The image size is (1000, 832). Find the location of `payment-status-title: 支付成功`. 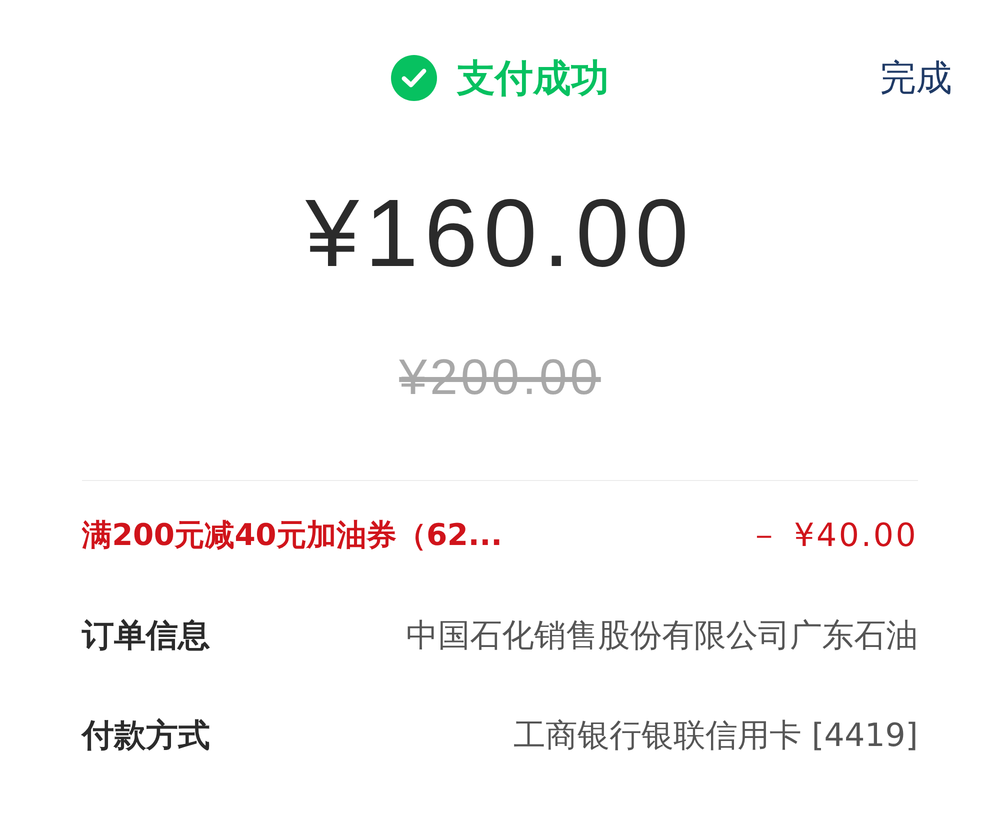

payment-status-title: 支付成功 is located at coordinates (533, 78).